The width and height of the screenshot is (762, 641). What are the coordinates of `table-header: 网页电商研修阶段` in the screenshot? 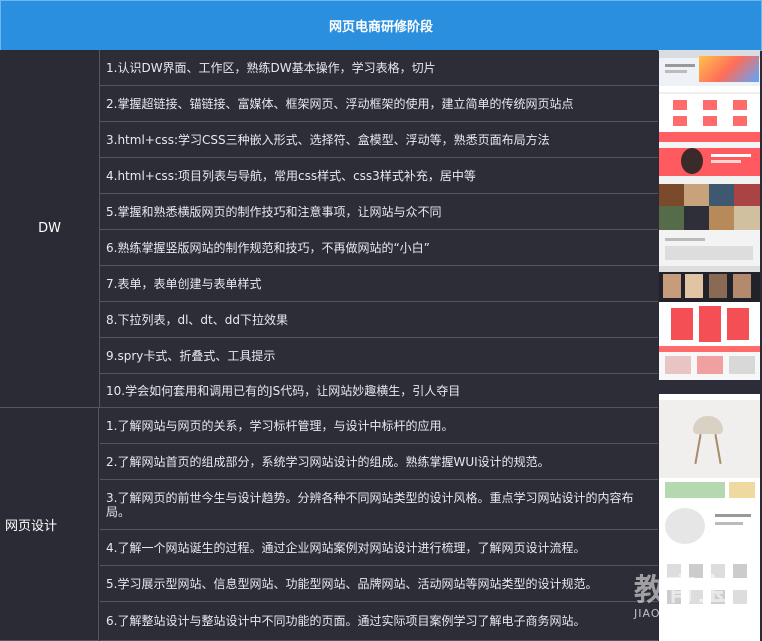 It's located at (381, 25).